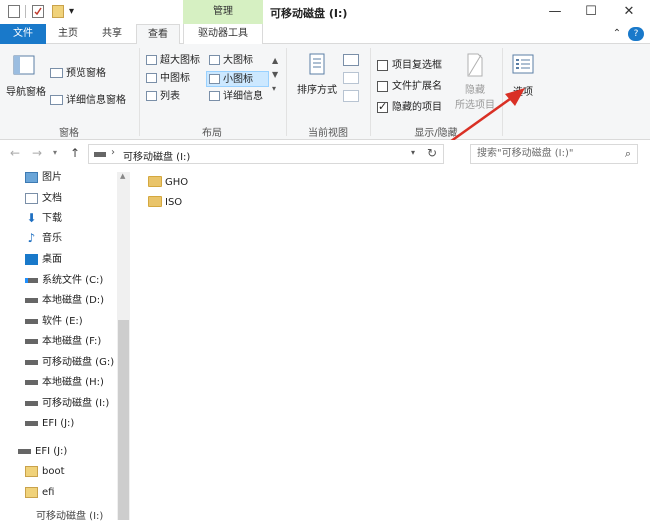 The width and height of the screenshot is (650, 526). What do you see at coordinates (52, 259) in the screenshot?
I see `nav-item-label: 桌面` at bounding box center [52, 259].